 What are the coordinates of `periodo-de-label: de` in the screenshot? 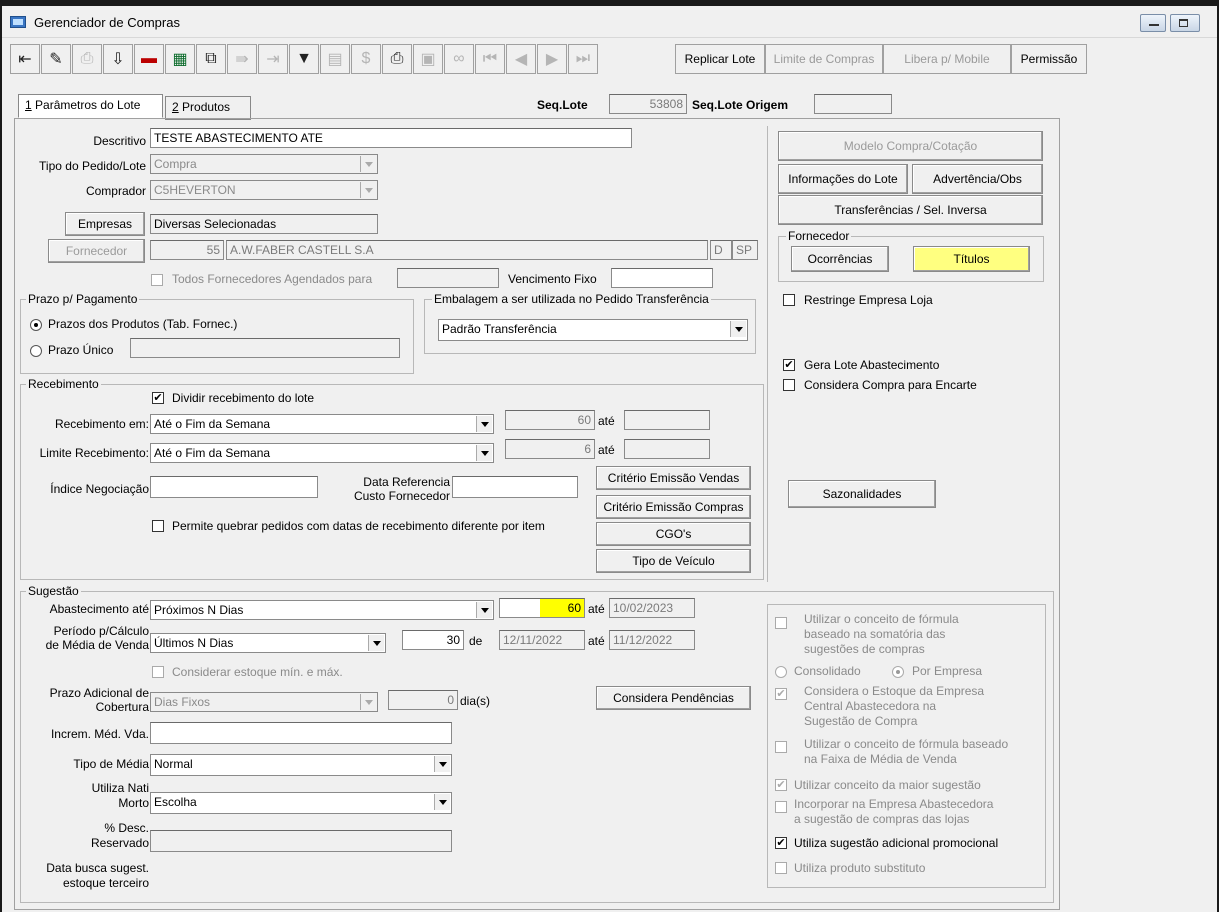 It's located at (476, 641).